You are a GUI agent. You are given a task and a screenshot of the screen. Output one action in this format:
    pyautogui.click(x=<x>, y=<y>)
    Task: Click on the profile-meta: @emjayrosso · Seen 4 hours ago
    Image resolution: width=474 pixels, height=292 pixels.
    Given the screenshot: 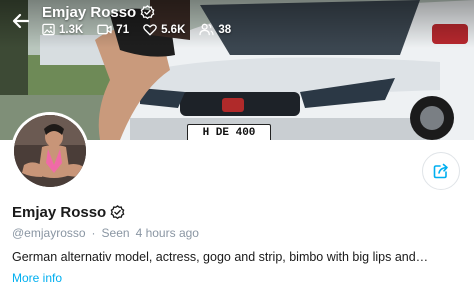 What is the action you would take?
    pyautogui.click(x=105, y=233)
    